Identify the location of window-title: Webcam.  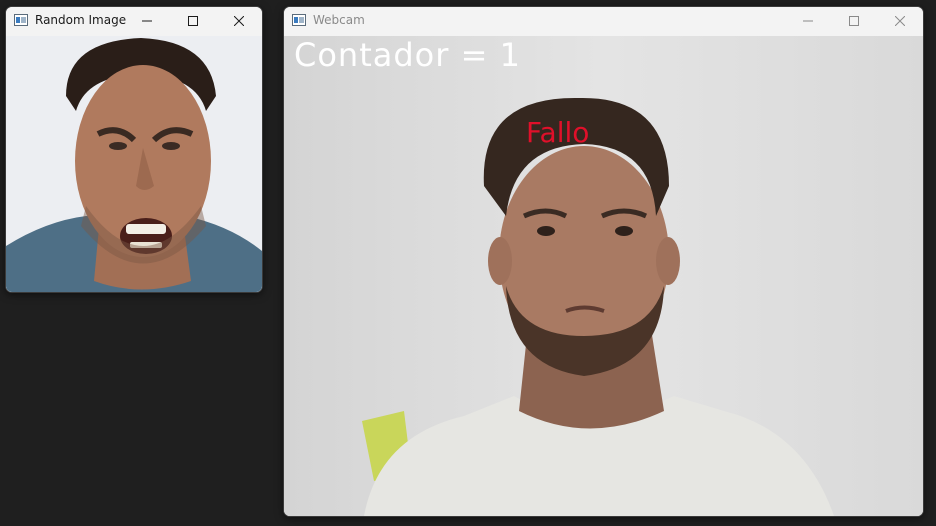
(339, 20).